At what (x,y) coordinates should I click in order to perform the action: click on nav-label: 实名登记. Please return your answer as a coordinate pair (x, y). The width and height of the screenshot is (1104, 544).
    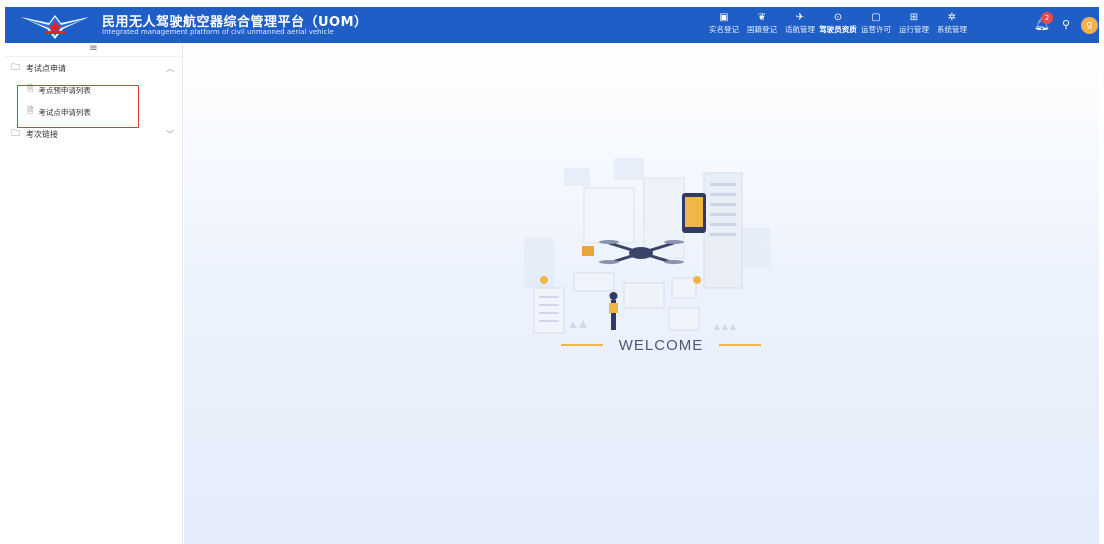
    Looking at the image, I should click on (724, 29).